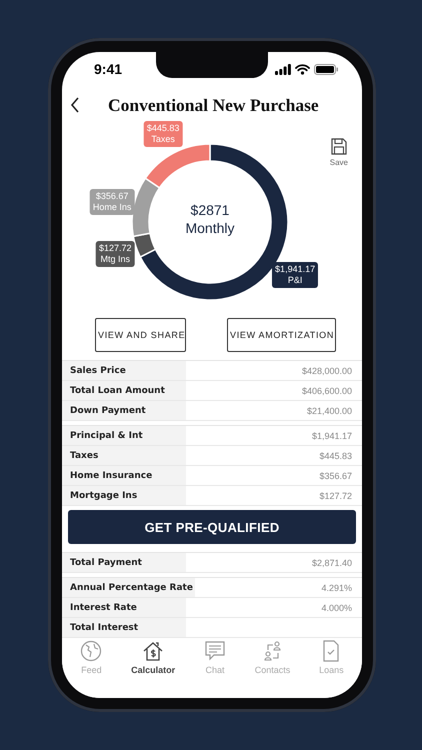 The image size is (422, 750). What do you see at coordinates (115, 253) in the screenshot?
I see `slice-label: $127.72 Mtg Ins` at bounding box center [115, 253].